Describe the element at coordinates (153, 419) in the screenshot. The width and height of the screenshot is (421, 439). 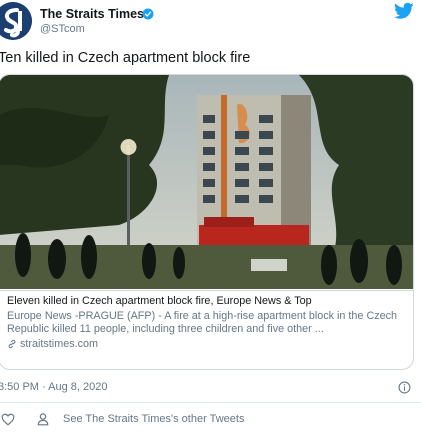
I see `other-tweets-link: See The Straits Times's other Tweets` at that location.